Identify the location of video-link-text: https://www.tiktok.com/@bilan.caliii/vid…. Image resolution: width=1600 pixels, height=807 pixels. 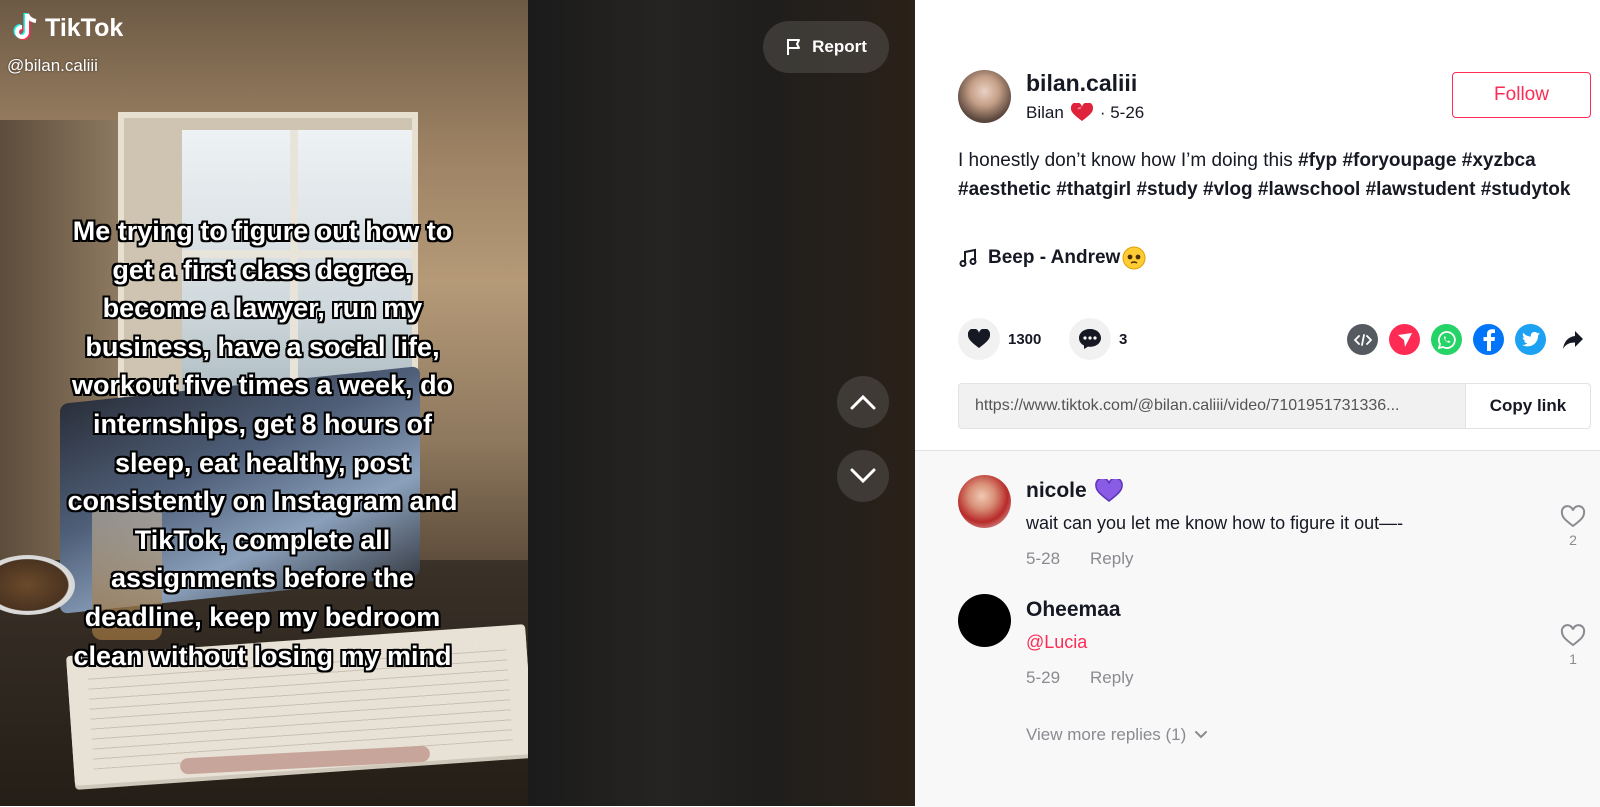
(1212, 406).